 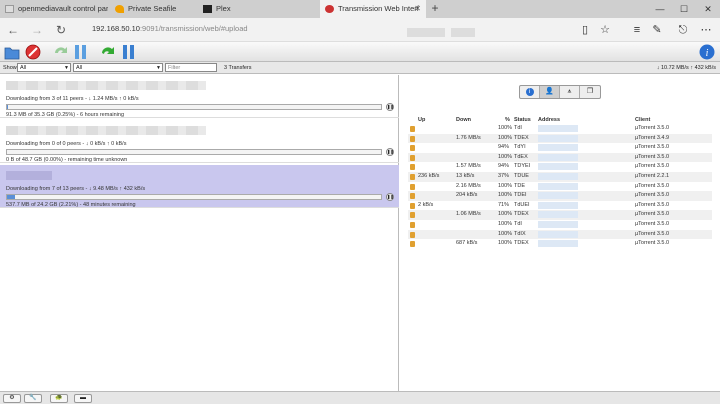 I want to click on peer-row: 687 kB/s 100% TDEX µTorrent 3.5.0, so click(x=560, y=244).